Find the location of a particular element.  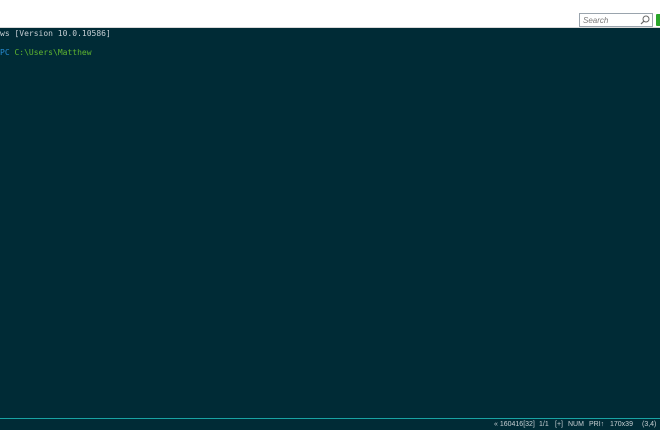

toolbar is located at coordinates (330, 14).